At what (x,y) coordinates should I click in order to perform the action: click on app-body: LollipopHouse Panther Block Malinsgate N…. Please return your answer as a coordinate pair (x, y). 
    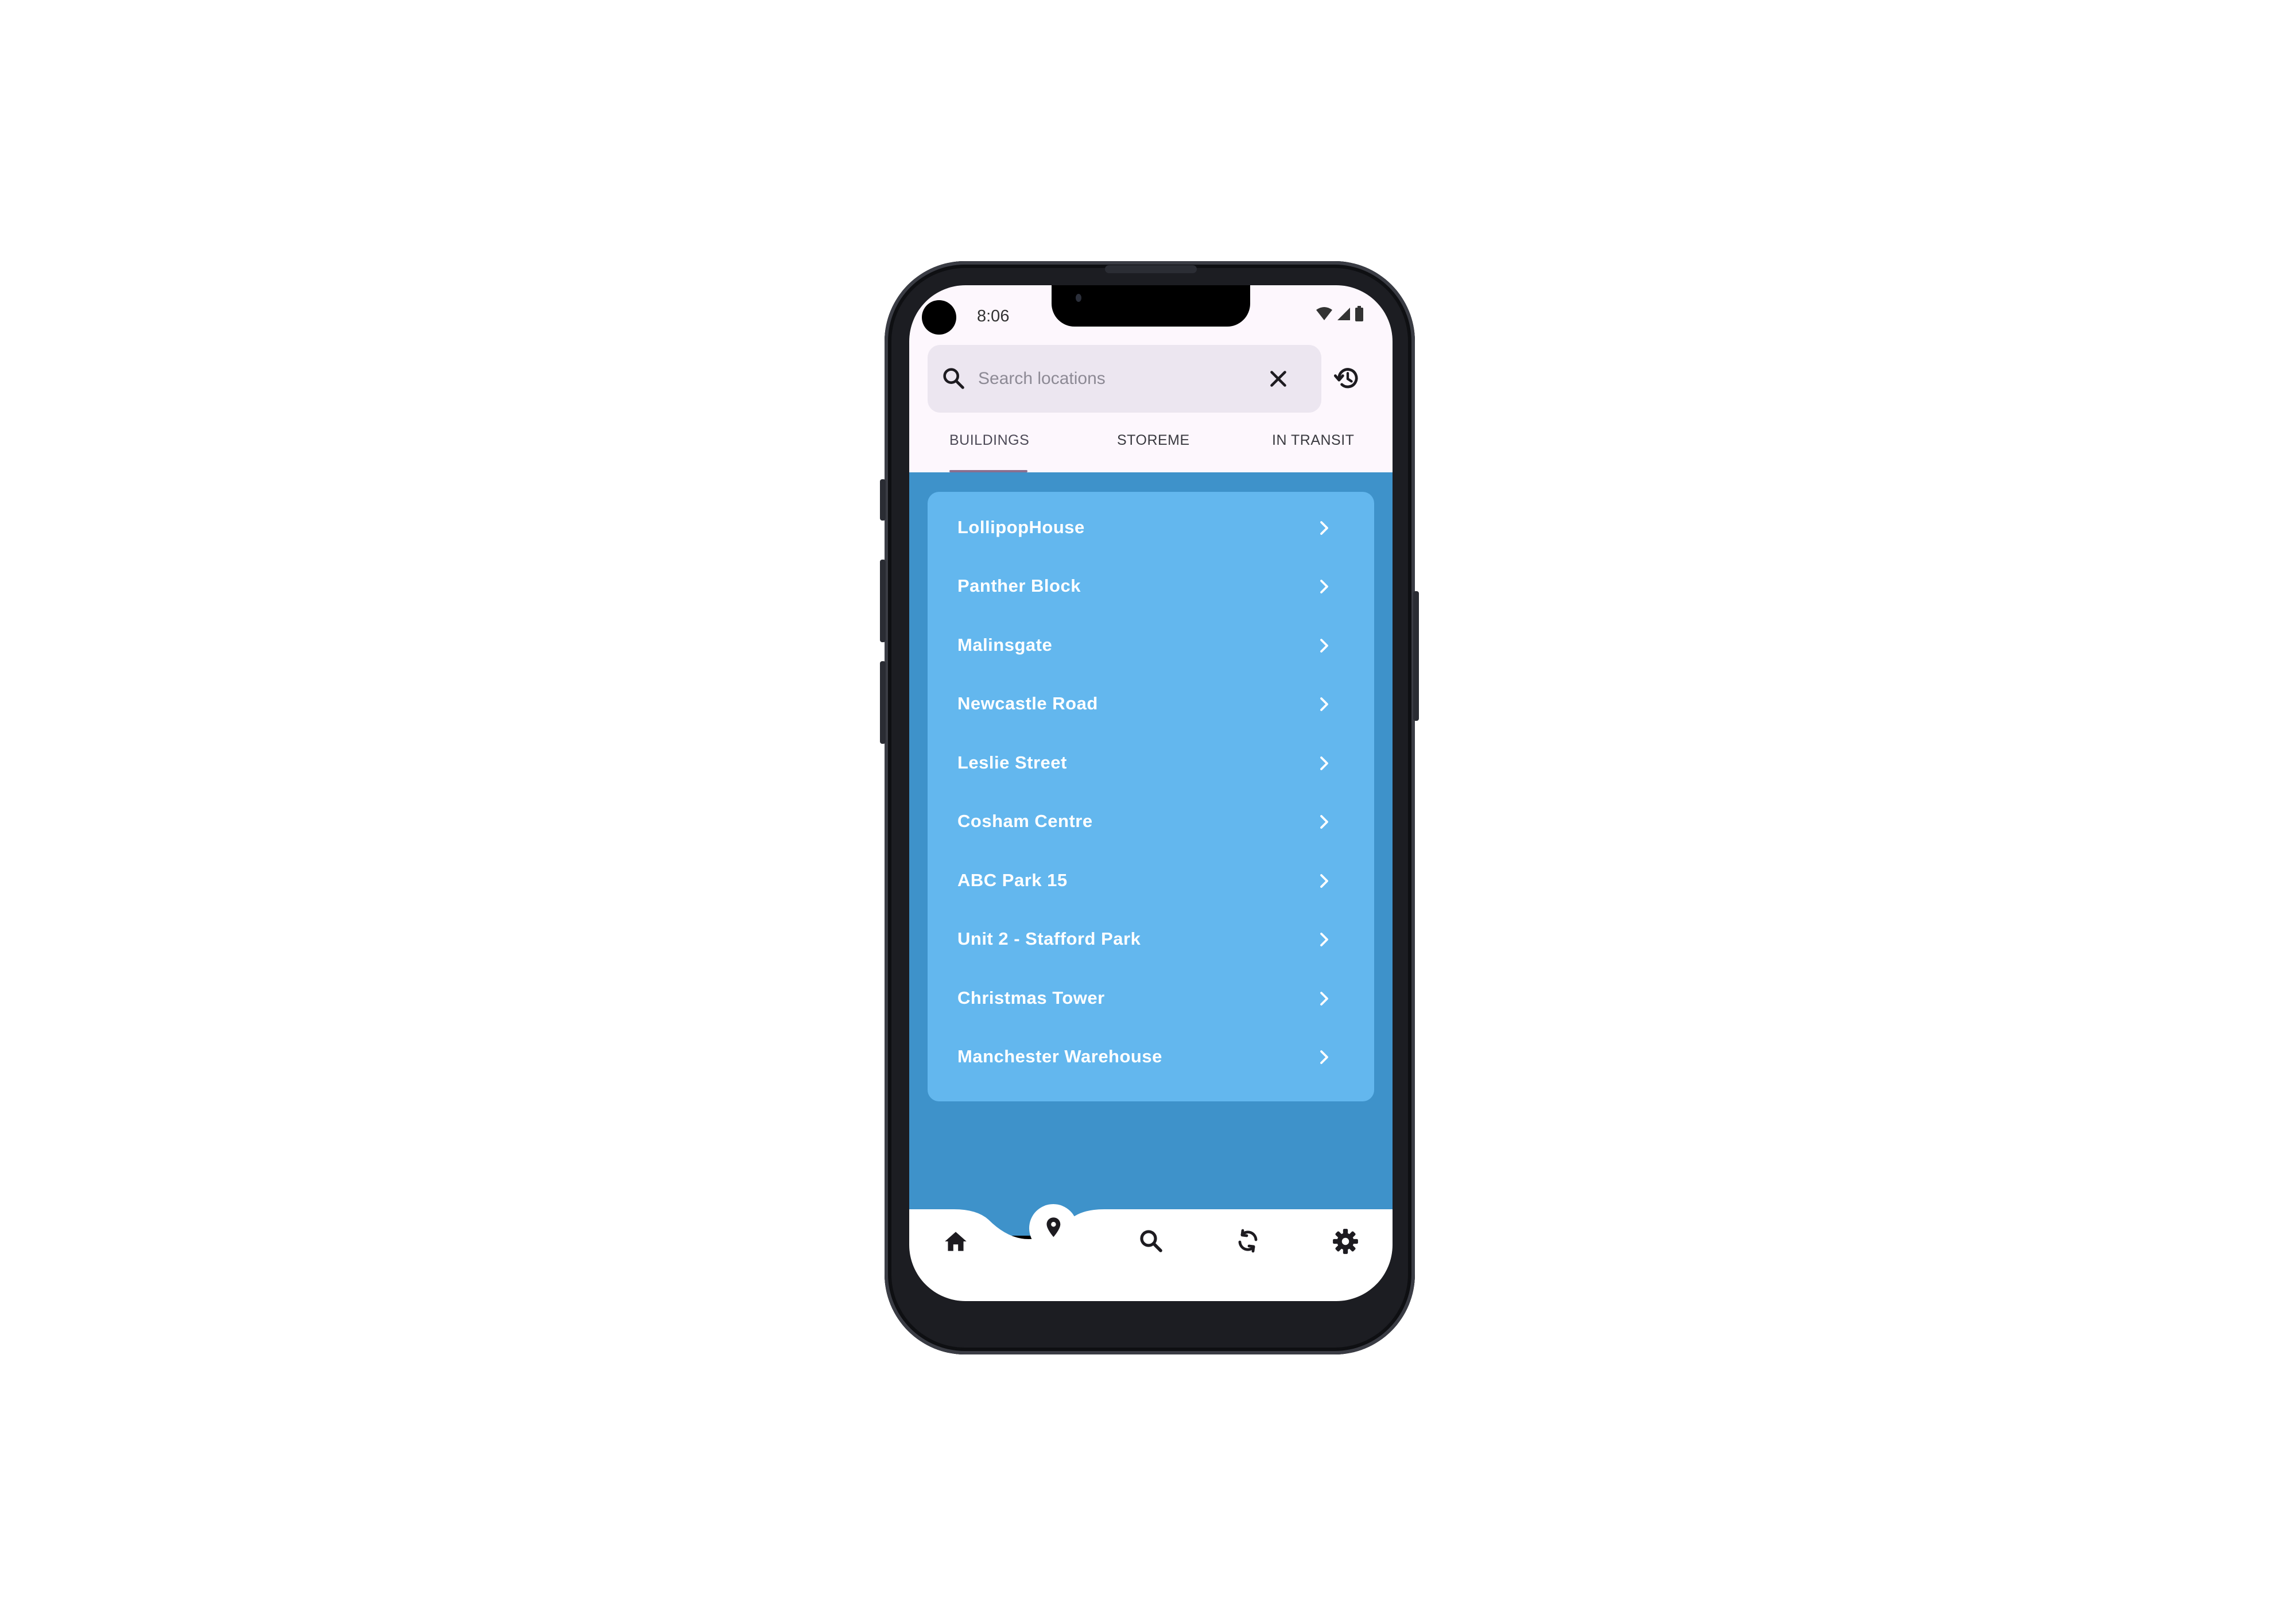
    Looking at the image, I should click on (1151, 854).